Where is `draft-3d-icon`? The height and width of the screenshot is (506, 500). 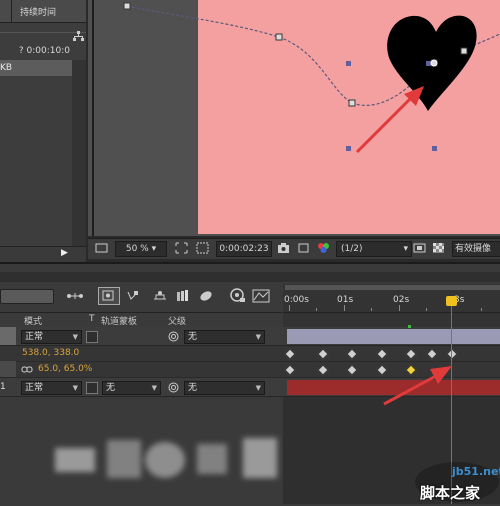 draft-3d-icon is located at coordinates (108, 295).